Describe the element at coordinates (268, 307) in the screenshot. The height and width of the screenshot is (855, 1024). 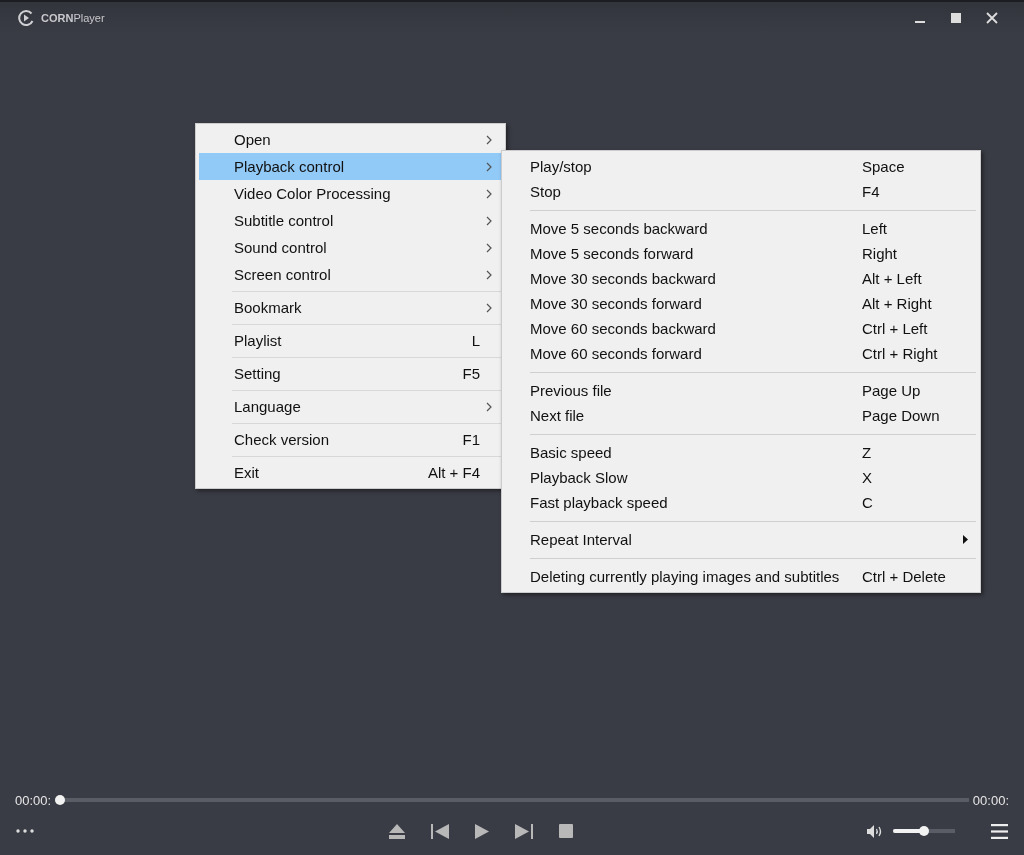
I see `menu-item-label: Bookmark` at that location.